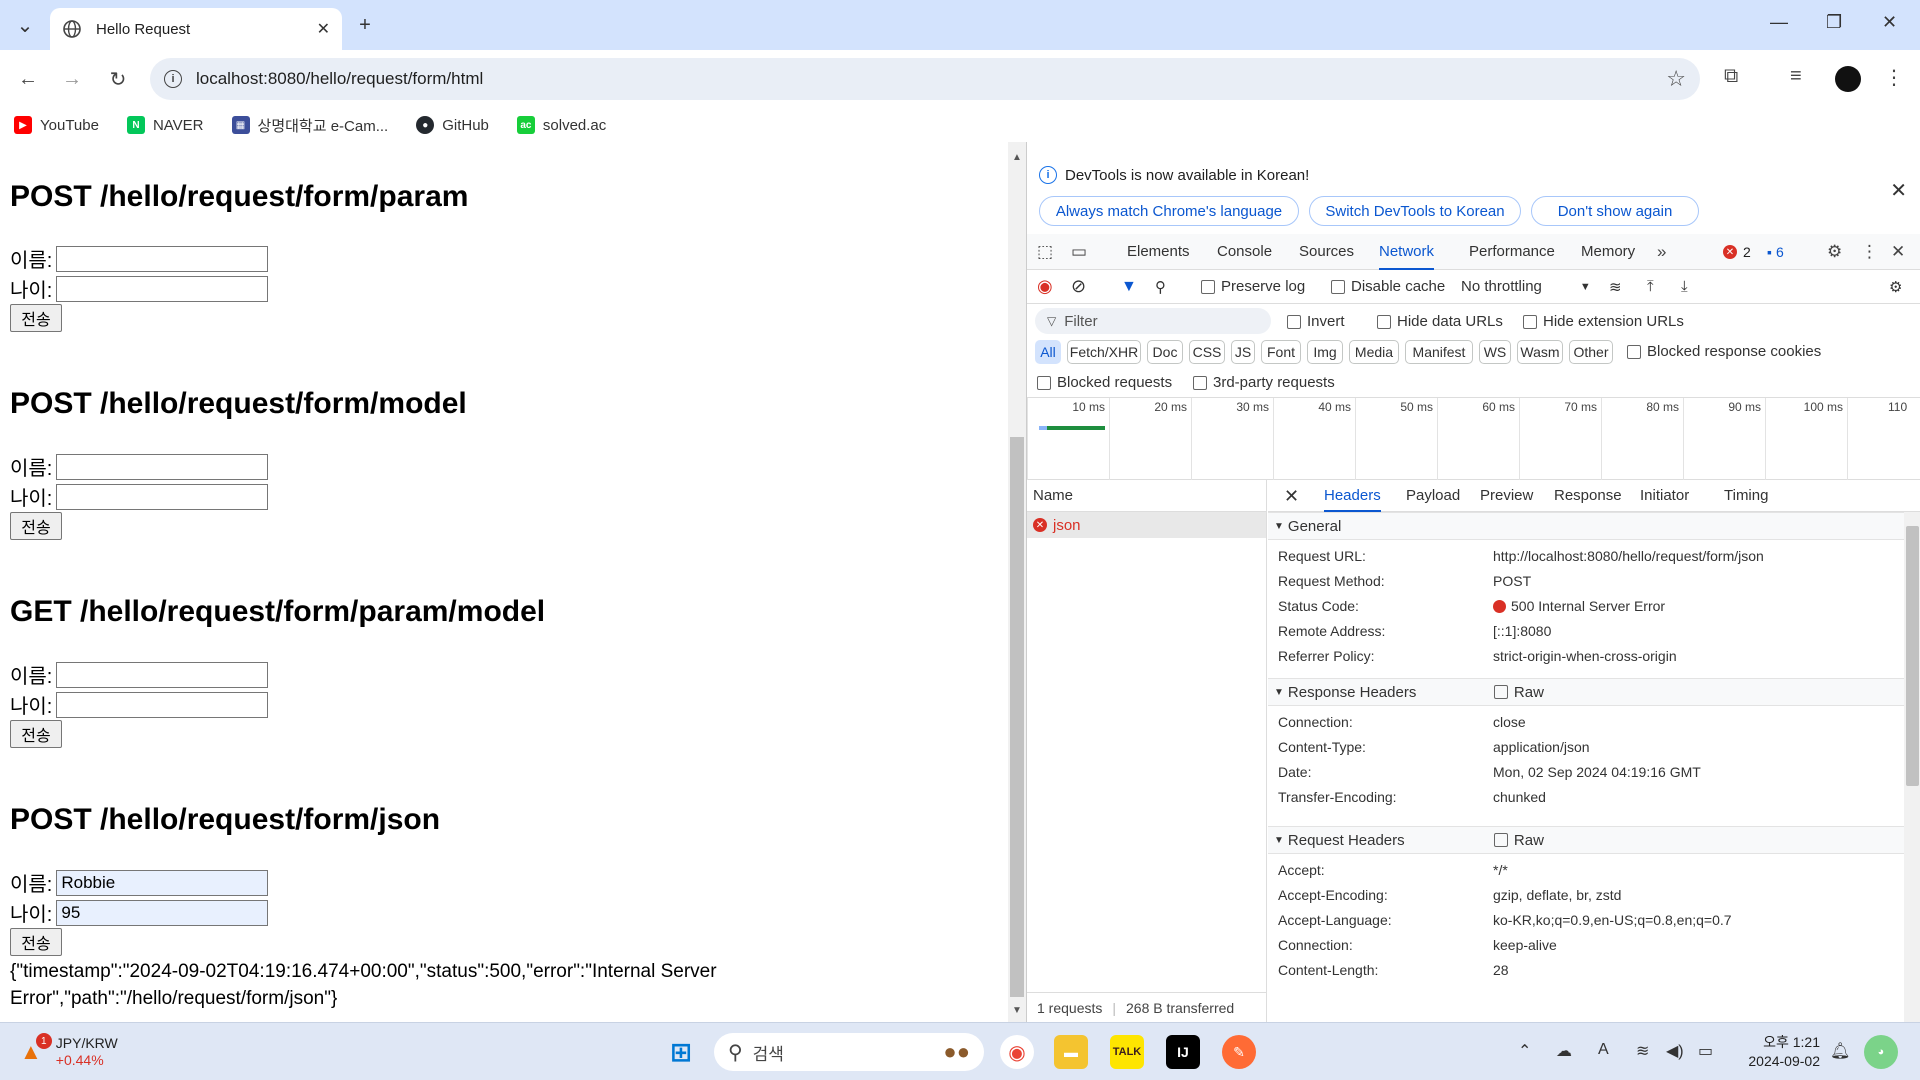  I want to click on settings-gear-icon: ⚙, so click(1834, 252).